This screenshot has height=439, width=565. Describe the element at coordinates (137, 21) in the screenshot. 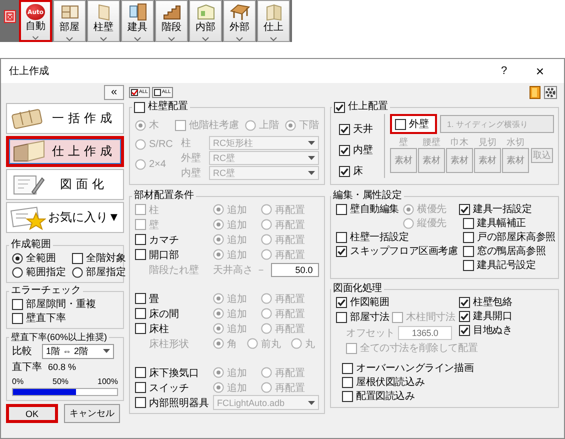

I see `toolbar-button: 建具` at that location.